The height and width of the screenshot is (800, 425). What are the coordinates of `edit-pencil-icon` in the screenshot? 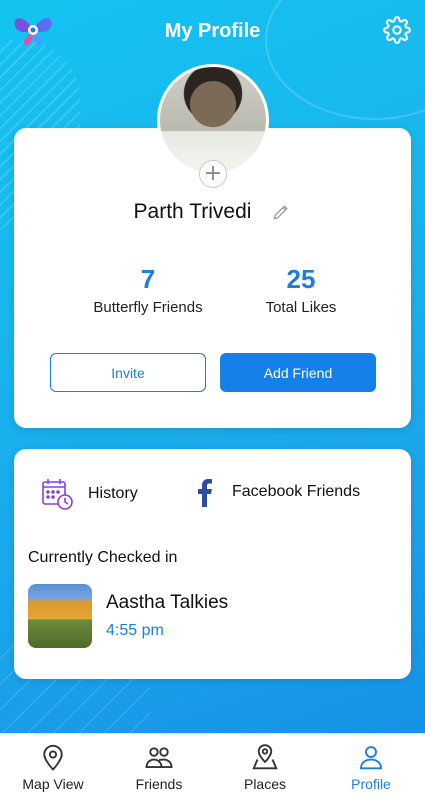 It's located at (281, 212).